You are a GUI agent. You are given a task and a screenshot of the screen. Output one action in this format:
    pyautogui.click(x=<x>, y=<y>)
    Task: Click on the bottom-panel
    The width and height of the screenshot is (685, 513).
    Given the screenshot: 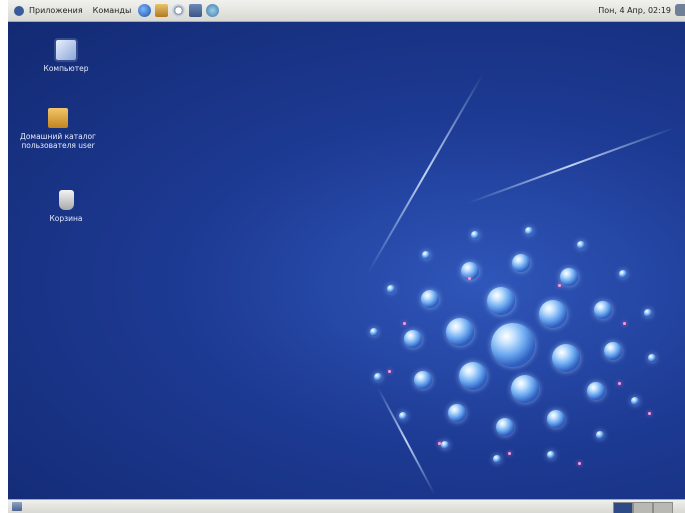 What is the action you would take?
    pyautogui.click(x=346, y=506)
    